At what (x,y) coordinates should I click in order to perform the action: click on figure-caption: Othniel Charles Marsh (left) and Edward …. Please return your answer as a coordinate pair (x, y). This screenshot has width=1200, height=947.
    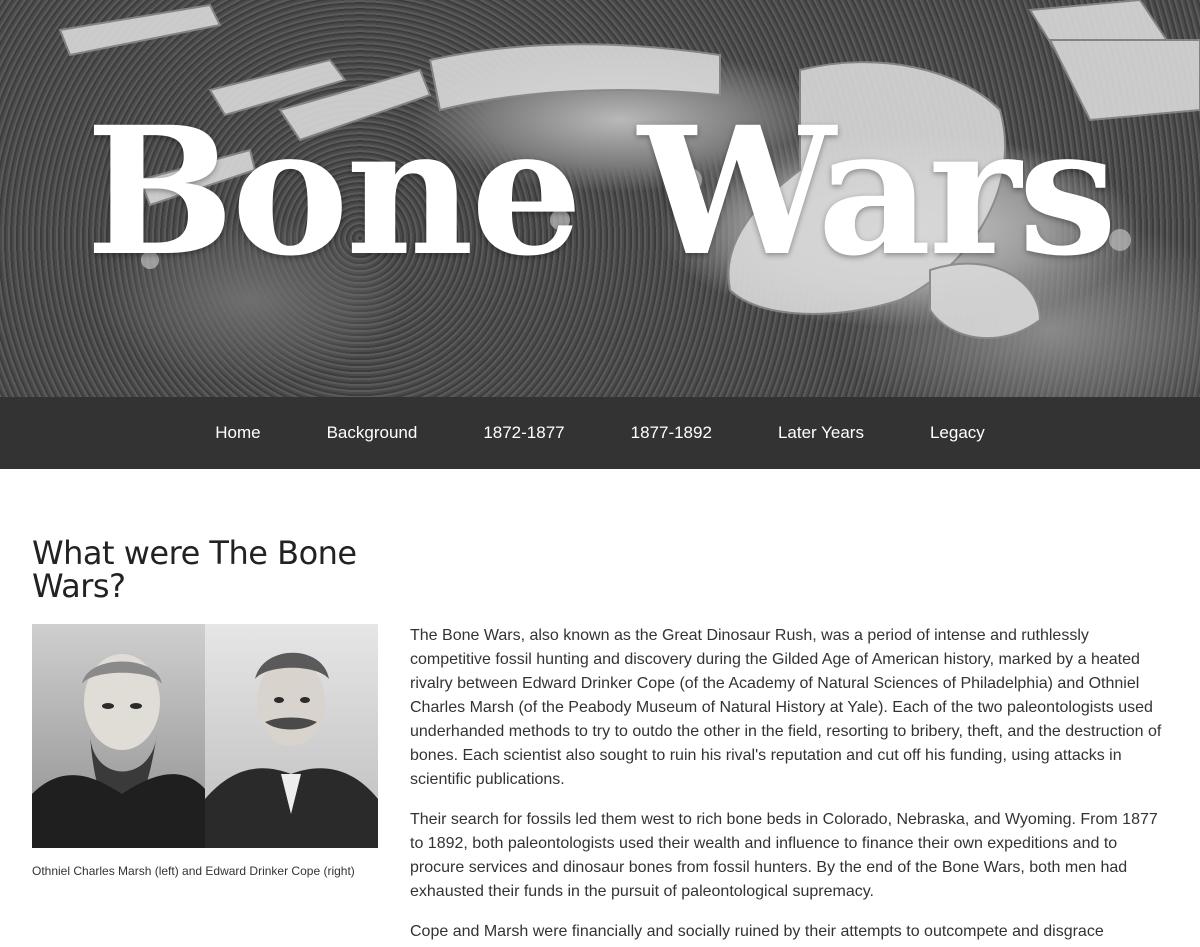
    Looking at the image, I should click on (193, 871).